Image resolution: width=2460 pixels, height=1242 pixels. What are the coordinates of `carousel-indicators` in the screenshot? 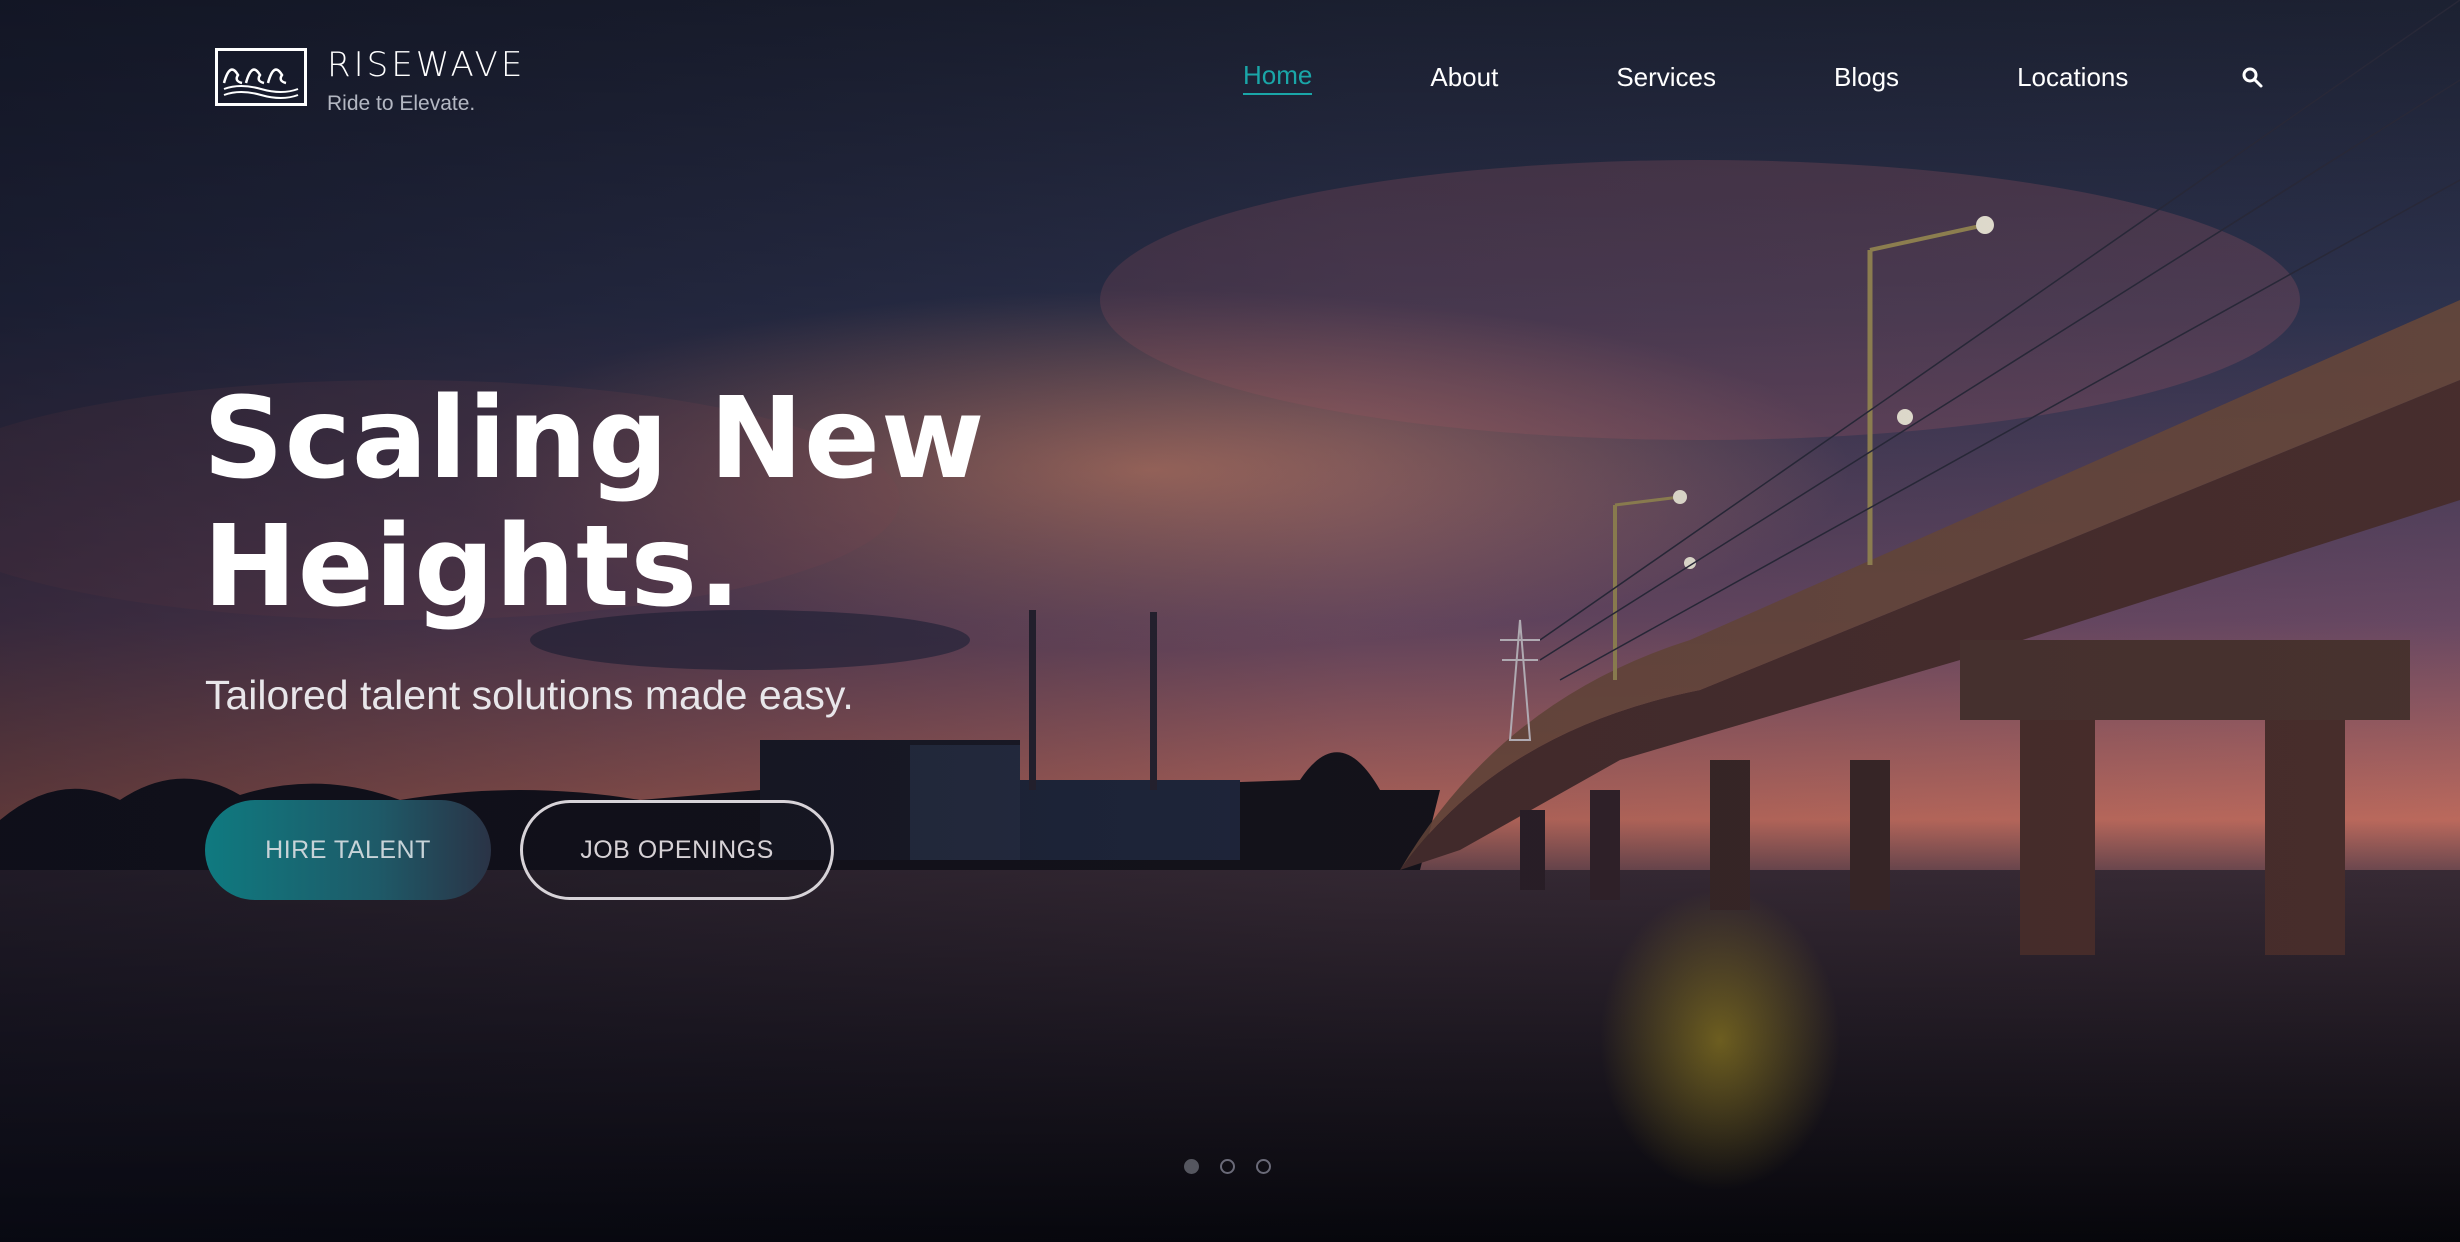 It's located at (1238, 1166).